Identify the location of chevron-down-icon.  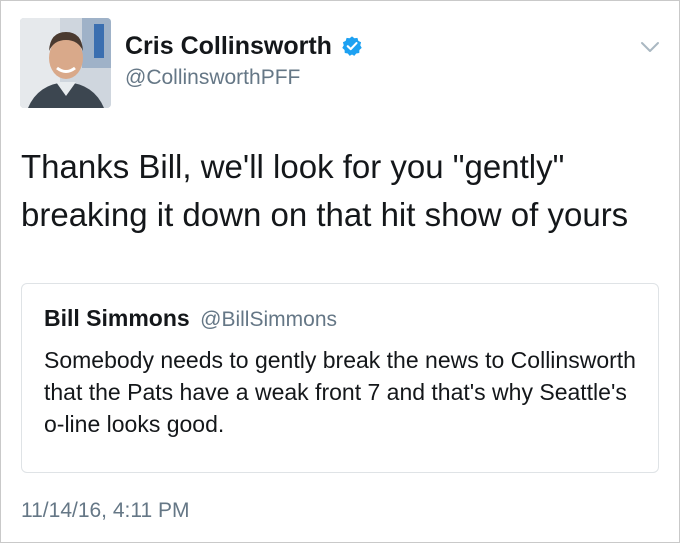
(650, 47).